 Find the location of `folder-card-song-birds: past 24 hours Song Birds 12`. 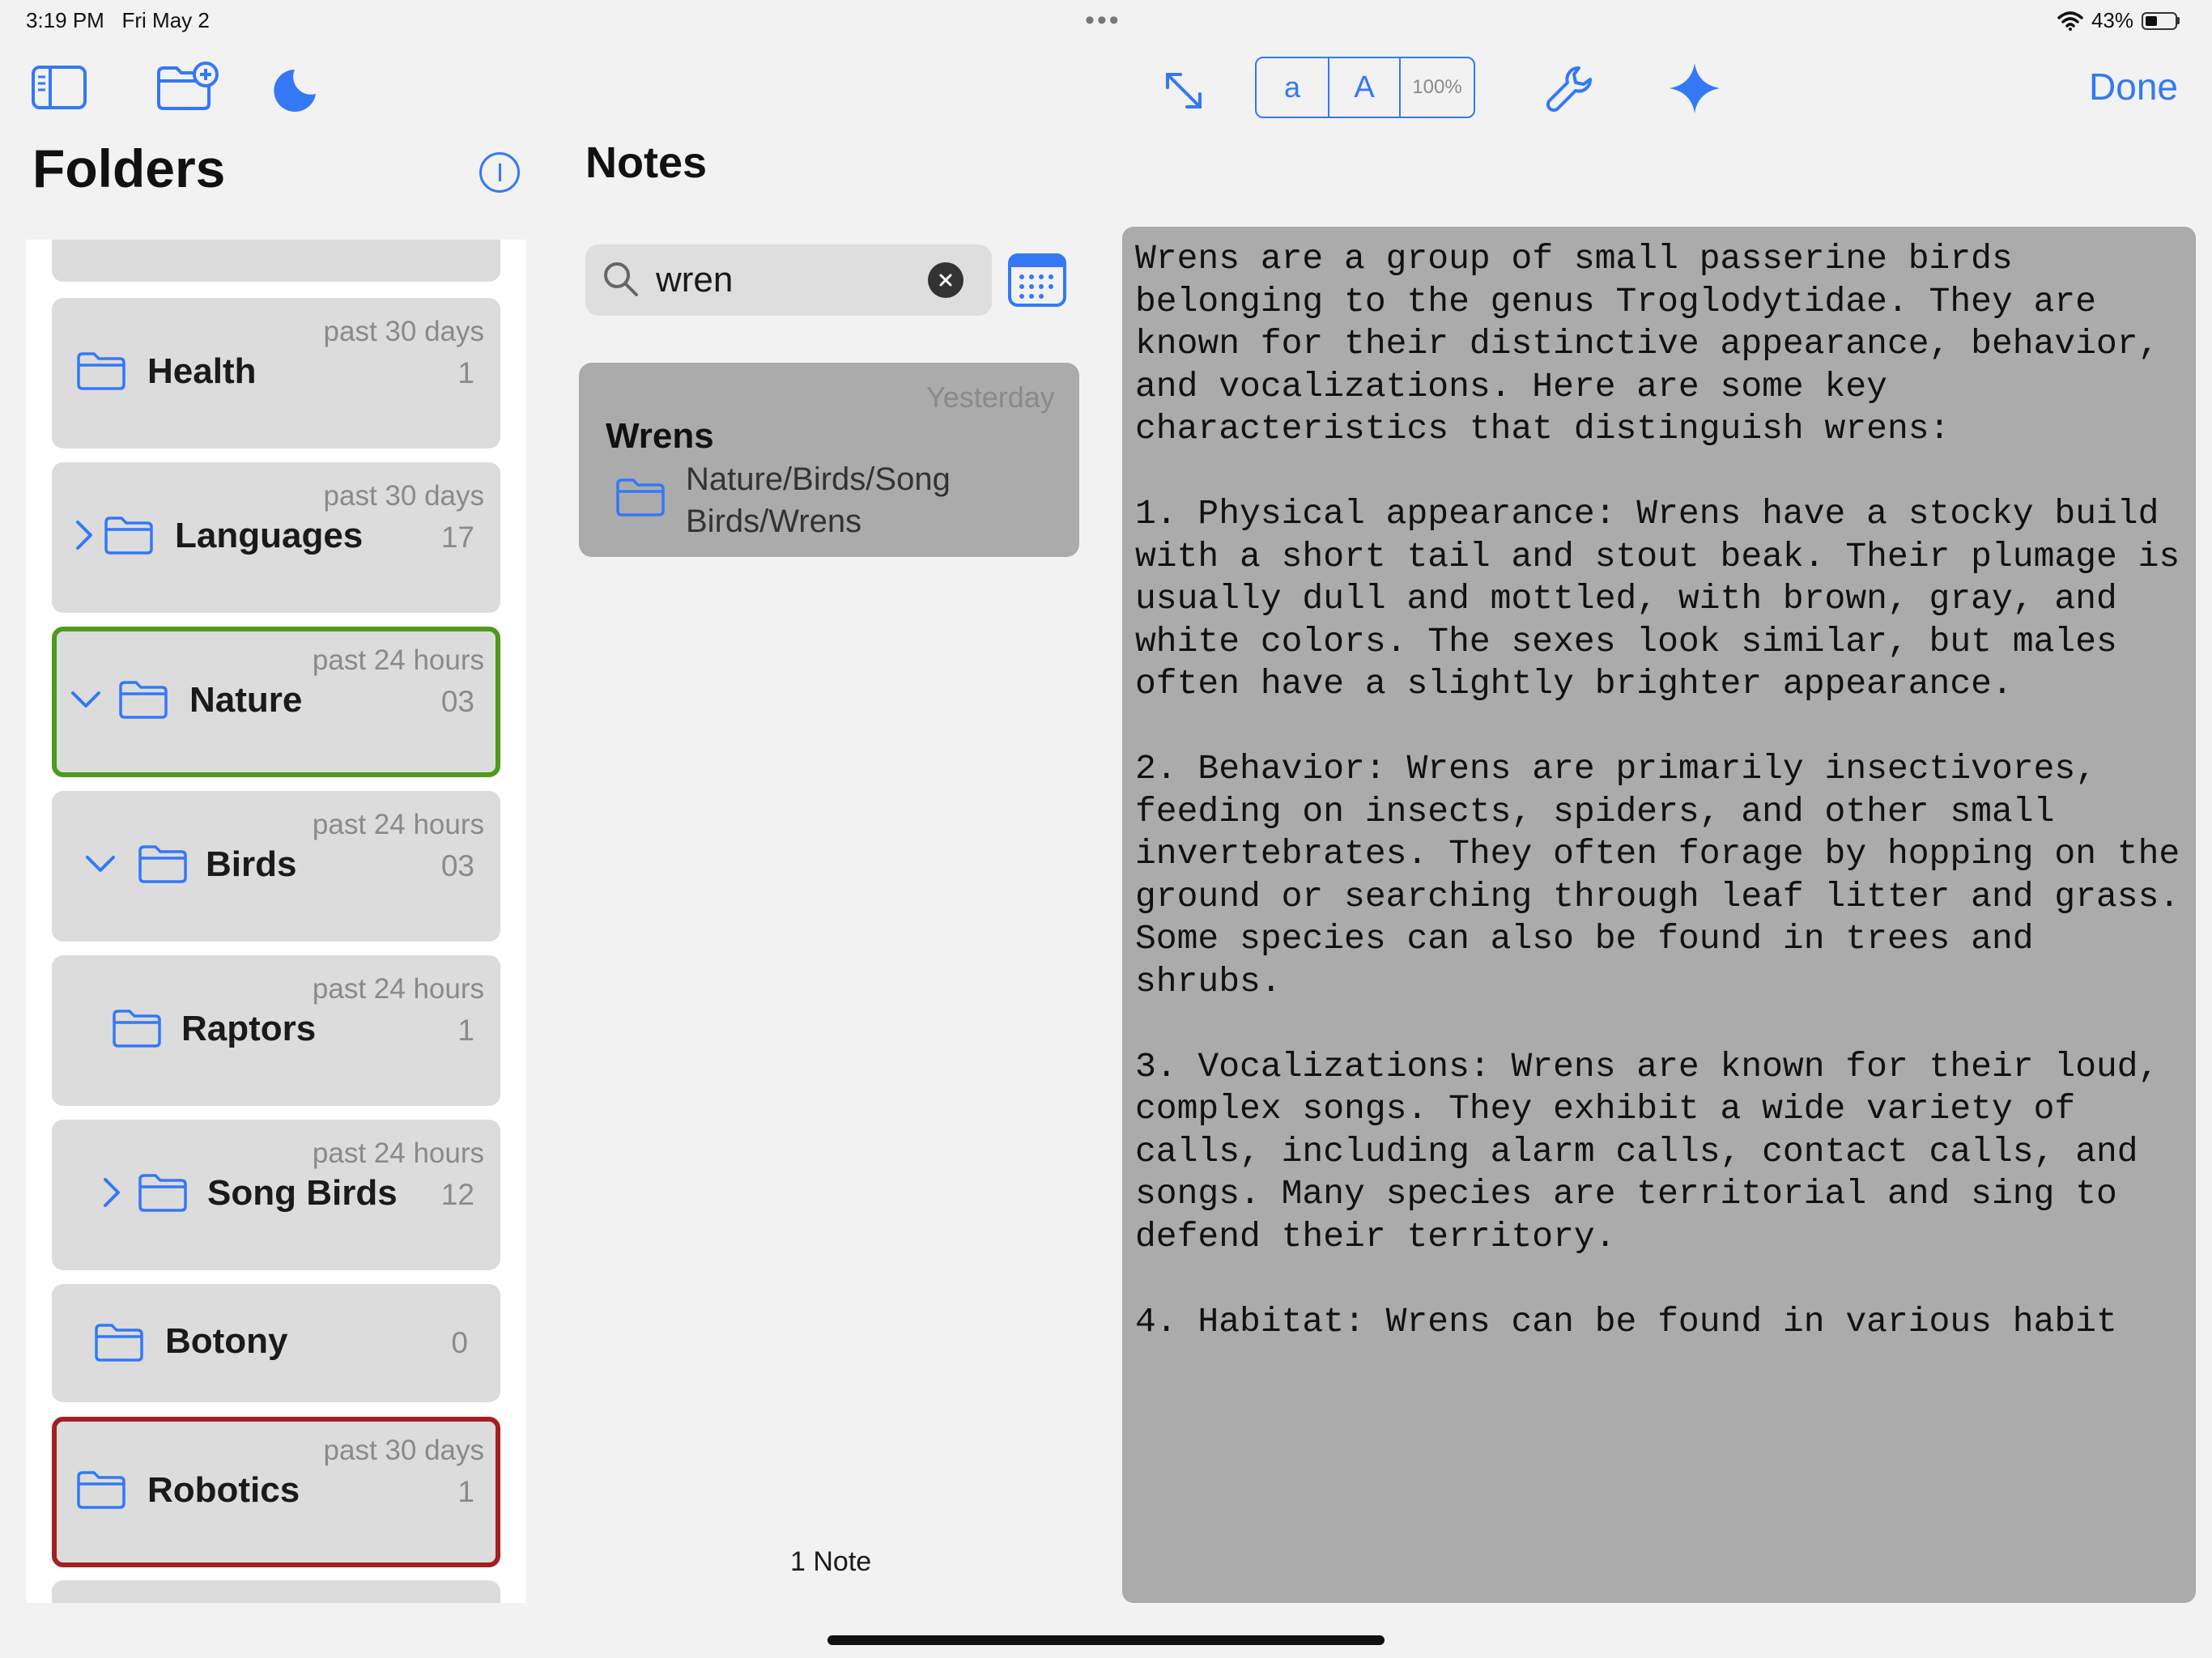

folder-card-song-birds: past 24 hours Song Birds 12 is located at coordinates (276, 1195).